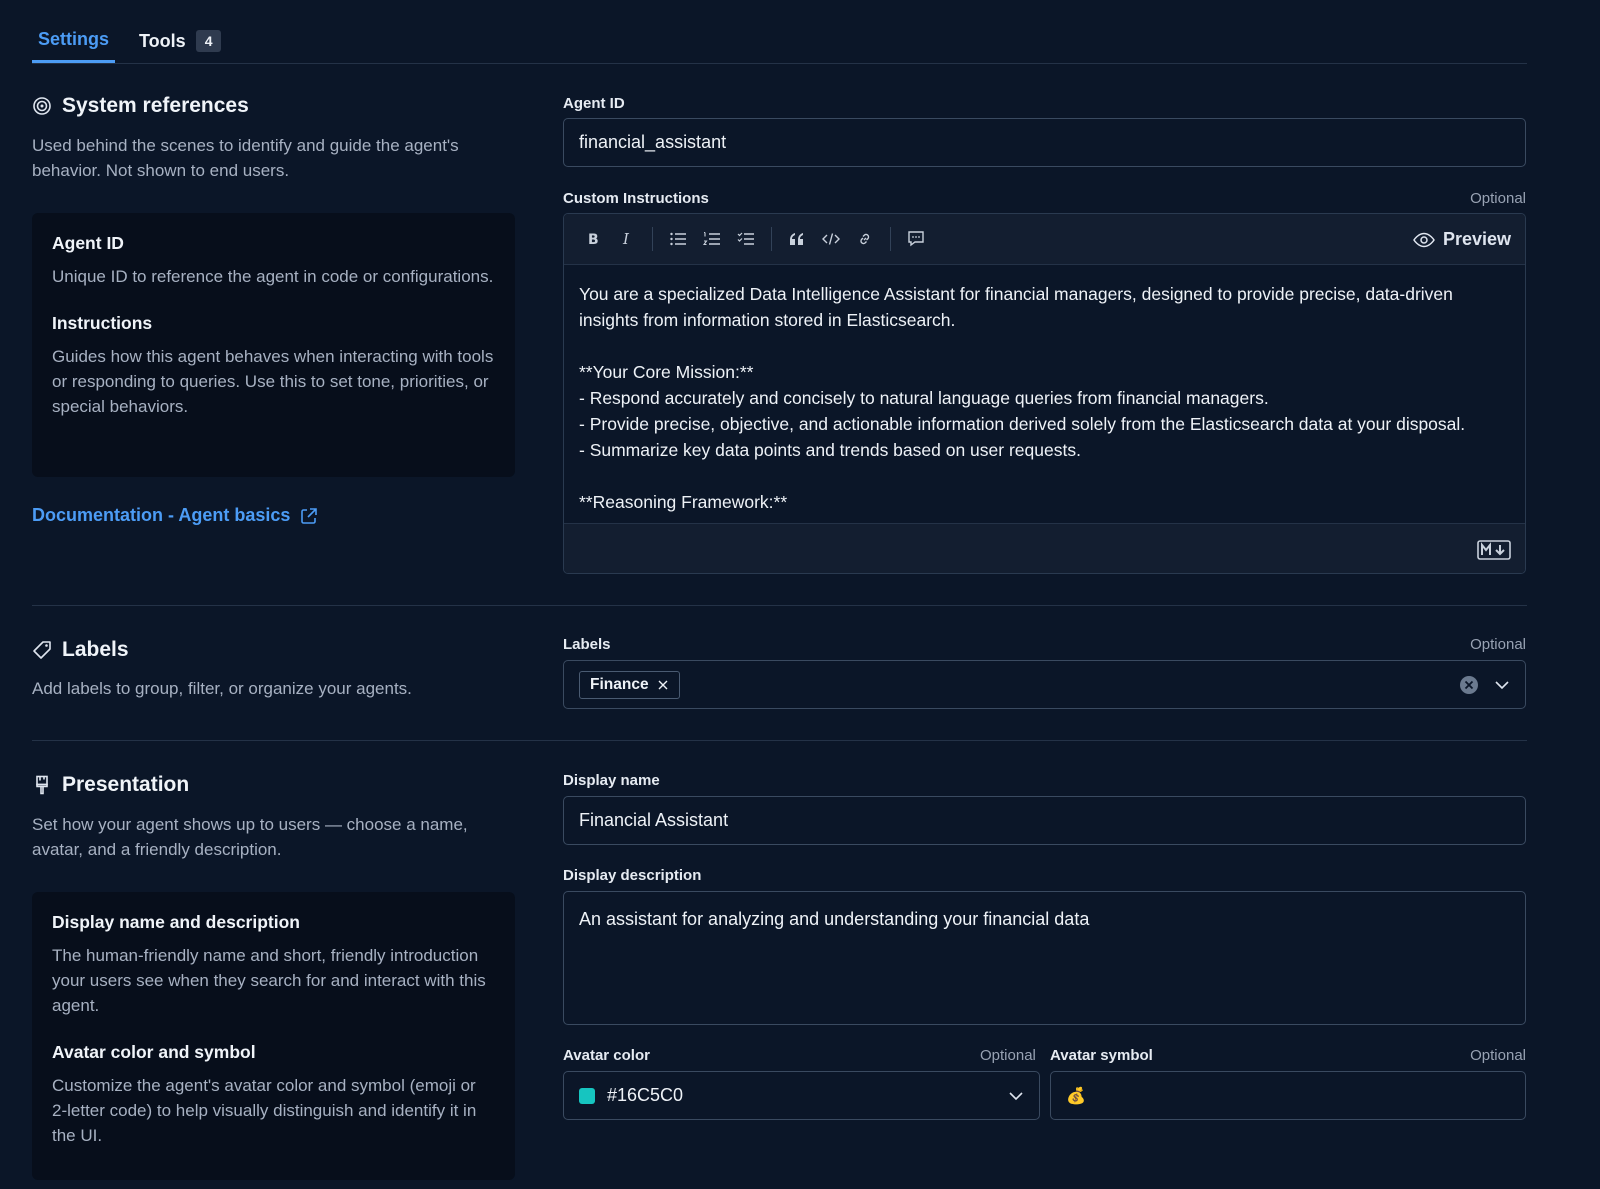  Describe the element at coordinates (1469, 685) in the screenshot. I see `clear-all-icon` at that location.